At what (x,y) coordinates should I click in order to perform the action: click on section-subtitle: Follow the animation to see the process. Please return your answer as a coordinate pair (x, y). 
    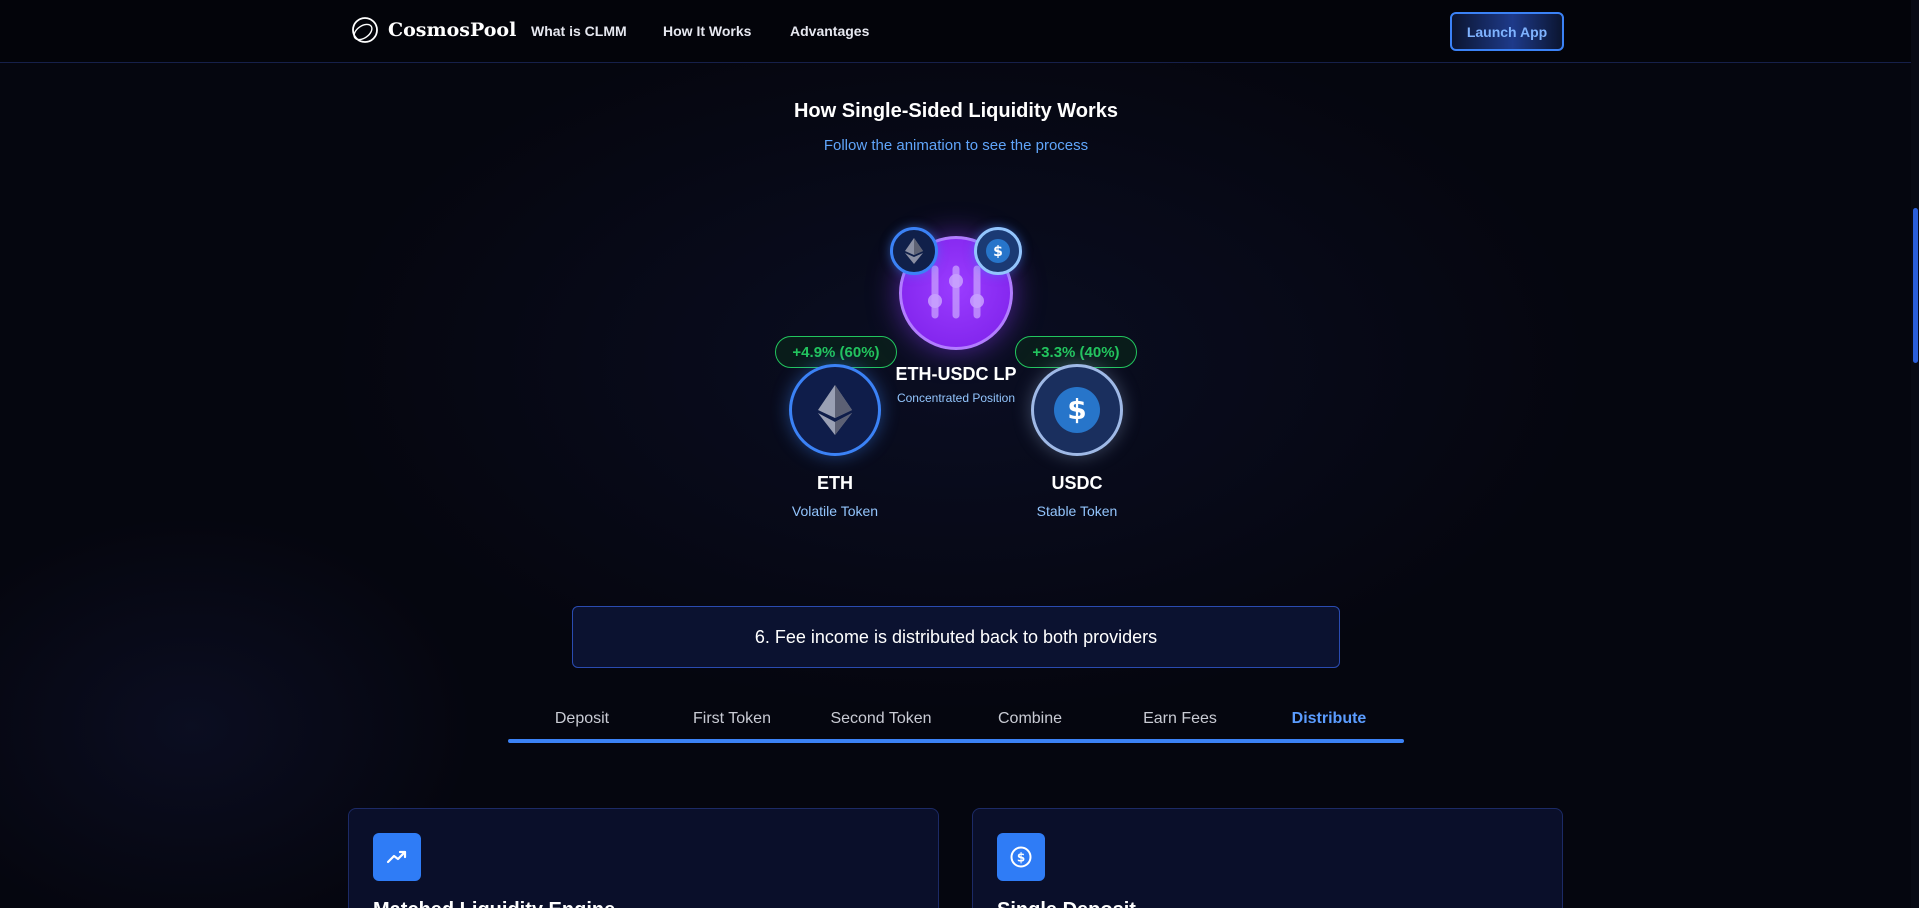
    Looking at the image, I should click on (956, 145).